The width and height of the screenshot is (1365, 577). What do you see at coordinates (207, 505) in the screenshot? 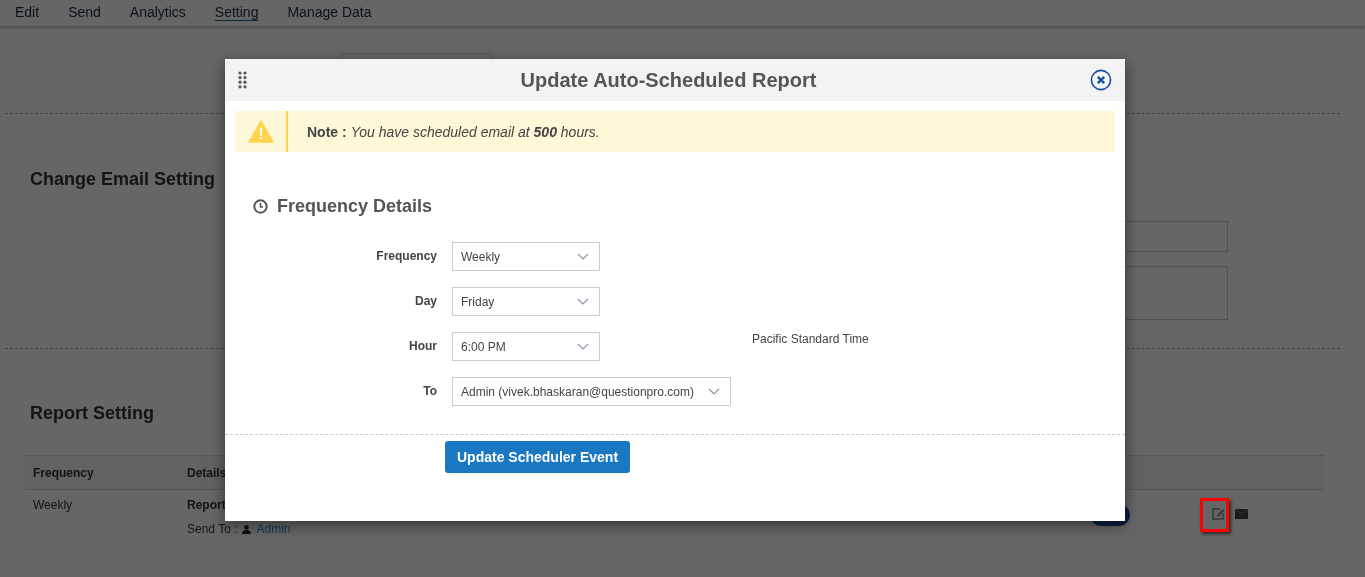
I see `report-name: Report` at bounding box center [207, 505].